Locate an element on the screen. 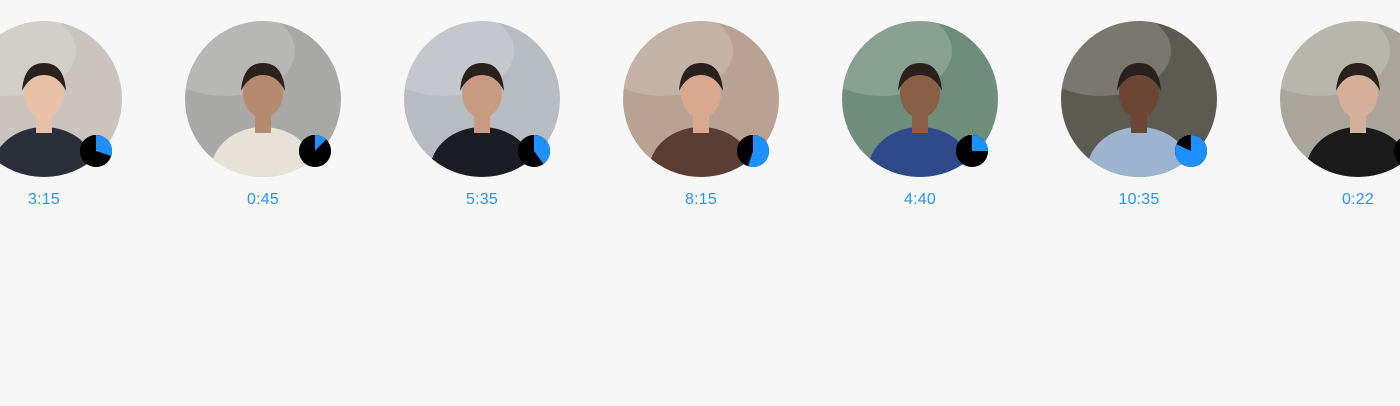  time-label: 0:22 is located at coordinates (1358, 199).